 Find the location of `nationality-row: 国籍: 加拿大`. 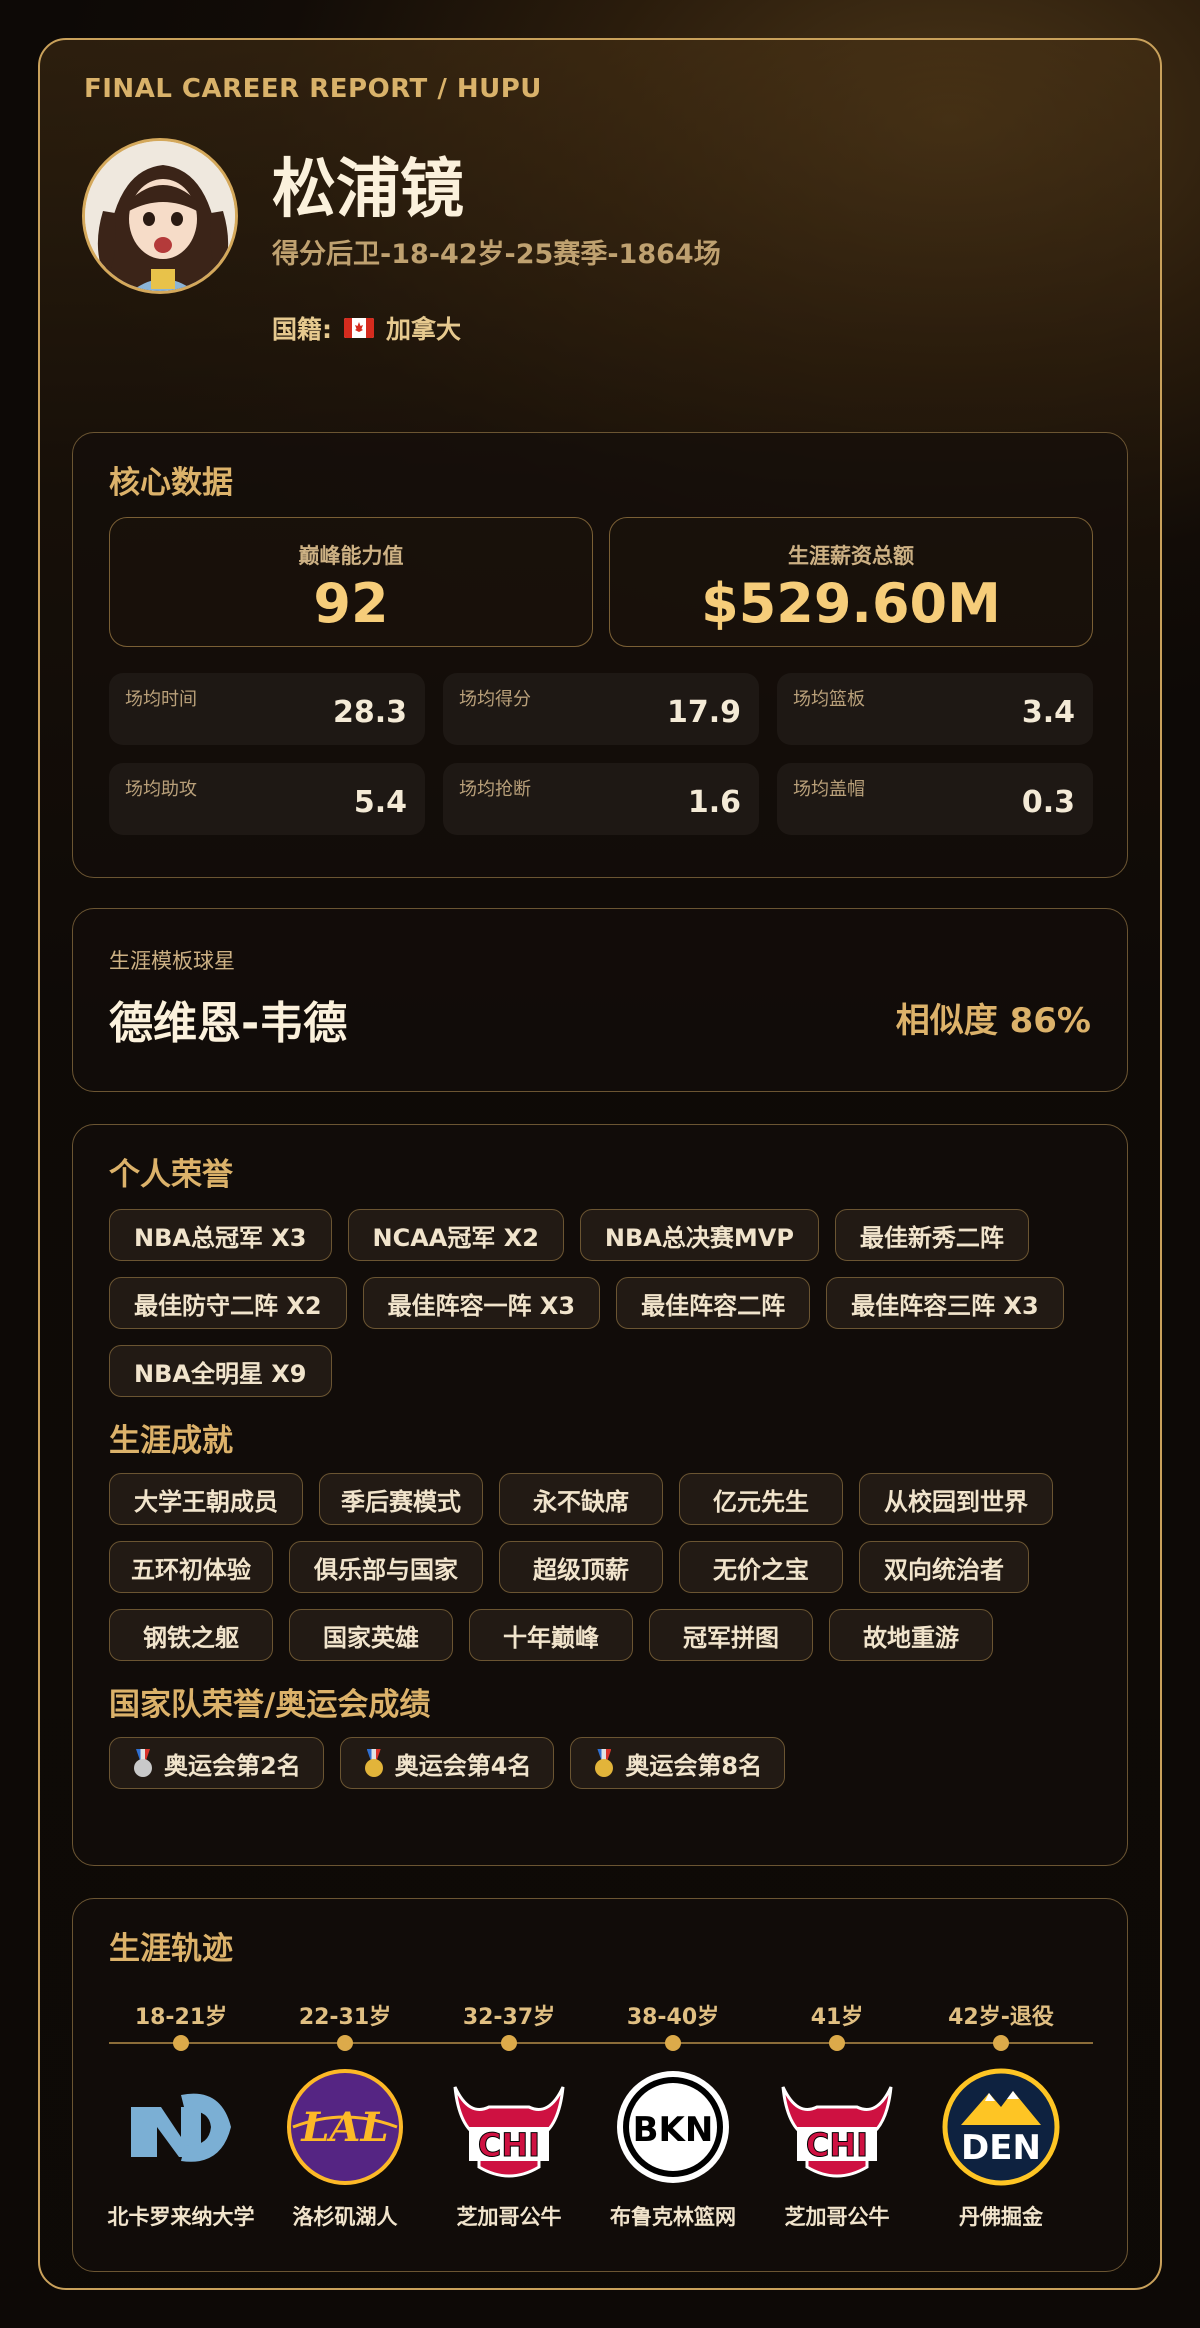

nationality-row: 国籍: 加拿大 is located at coordinates (366, 328).